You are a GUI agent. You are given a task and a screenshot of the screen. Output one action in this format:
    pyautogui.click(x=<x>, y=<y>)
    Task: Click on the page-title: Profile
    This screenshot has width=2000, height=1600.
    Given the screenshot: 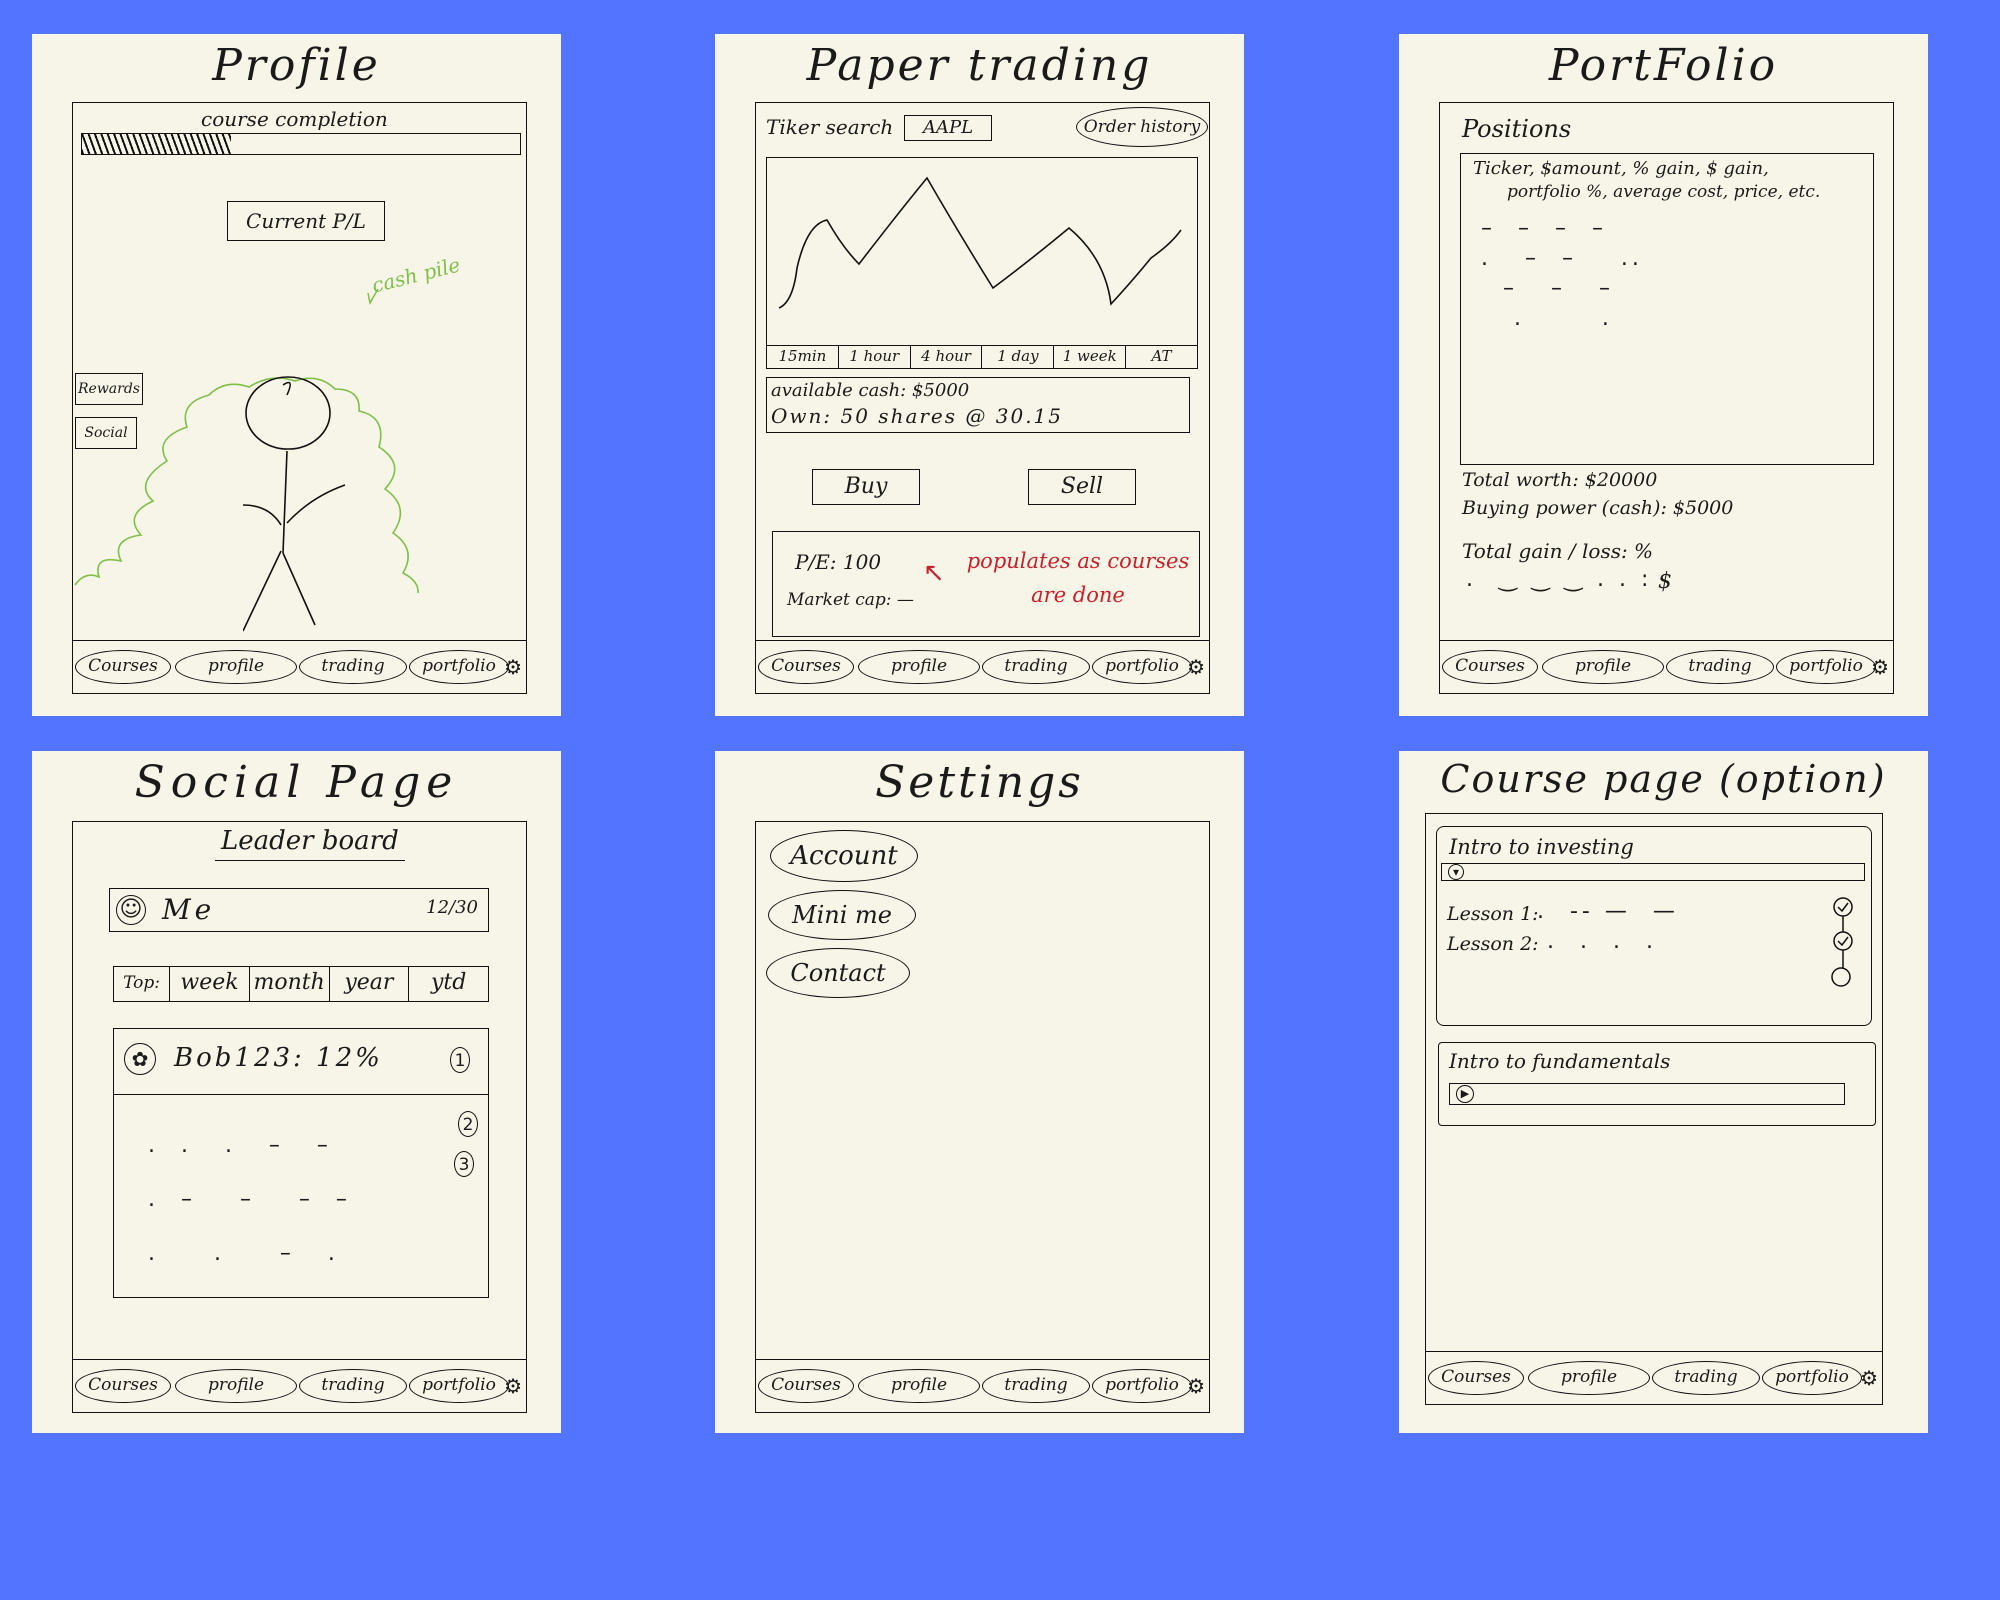 What is the action you would take?
    pyautogui.click(x=296, y=65)
    